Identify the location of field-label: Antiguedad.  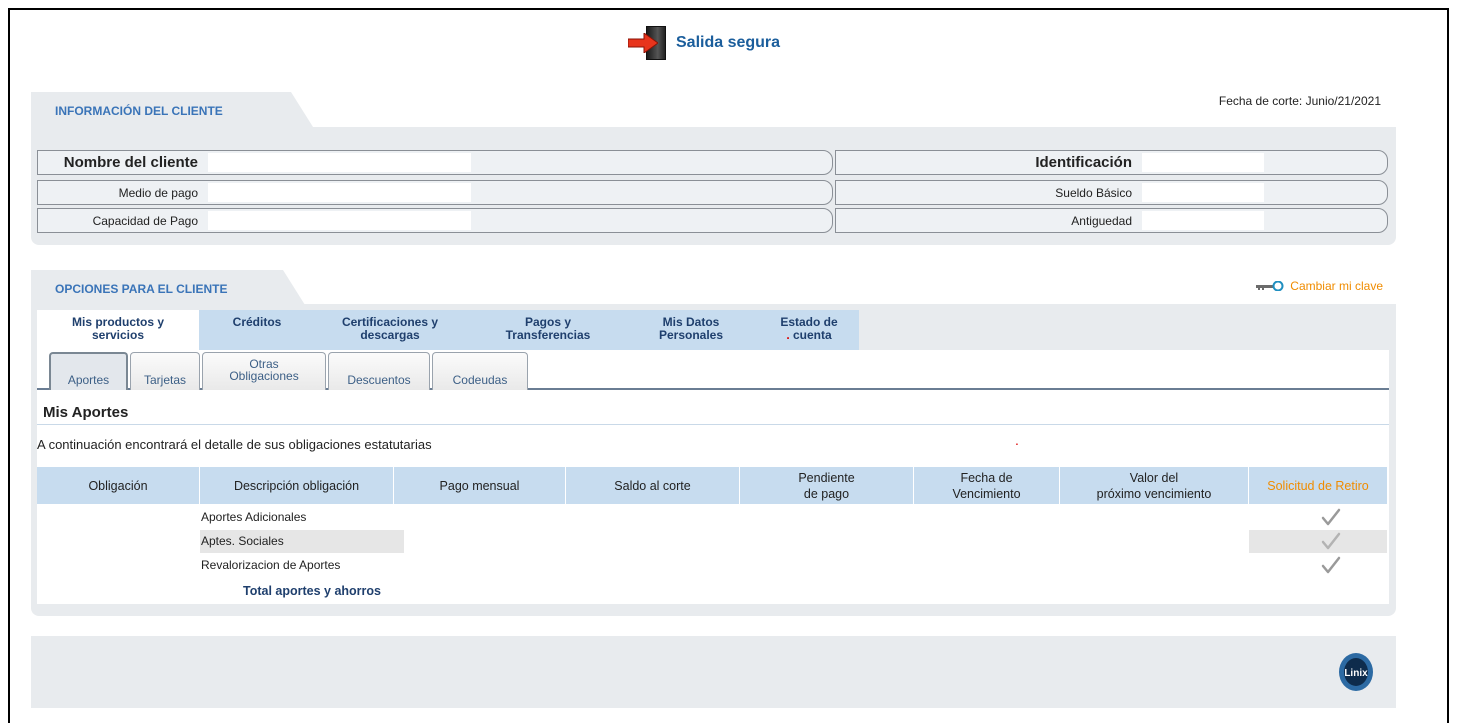
(1101, 220).